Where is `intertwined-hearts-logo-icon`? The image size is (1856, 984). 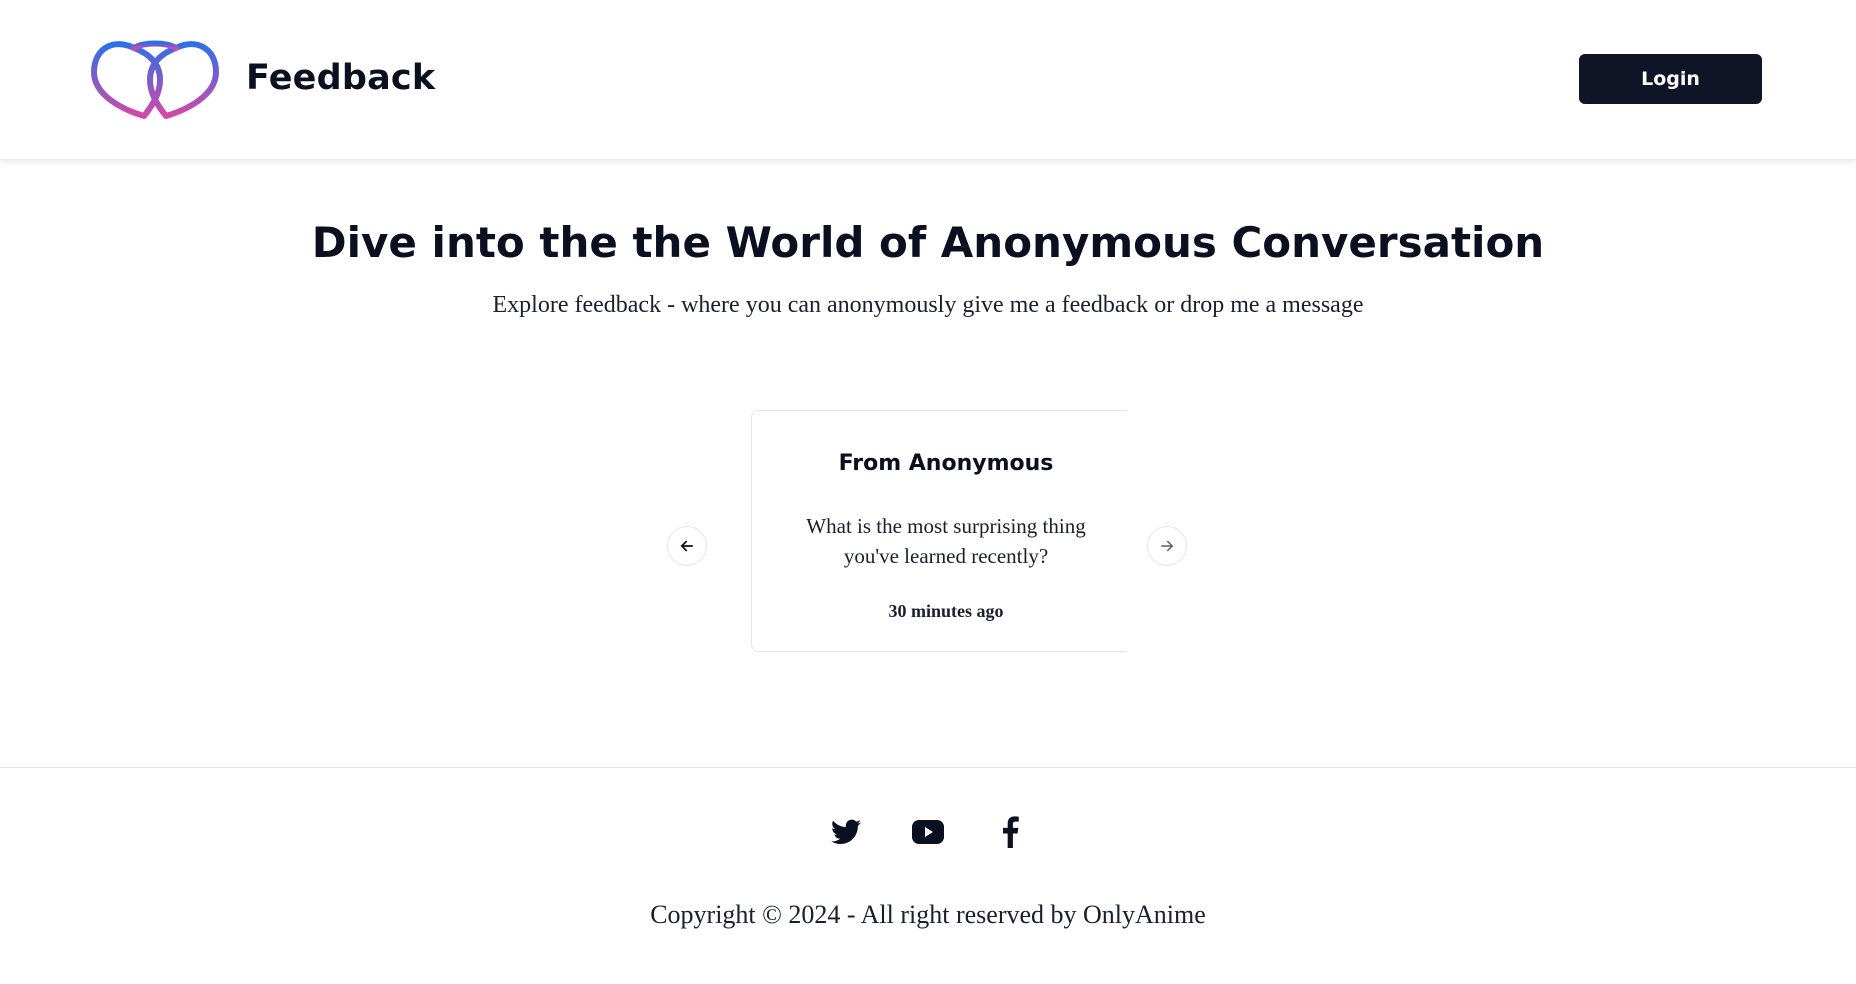
intertwined-hearts-logo-icon is located at coordinates (155, 79).